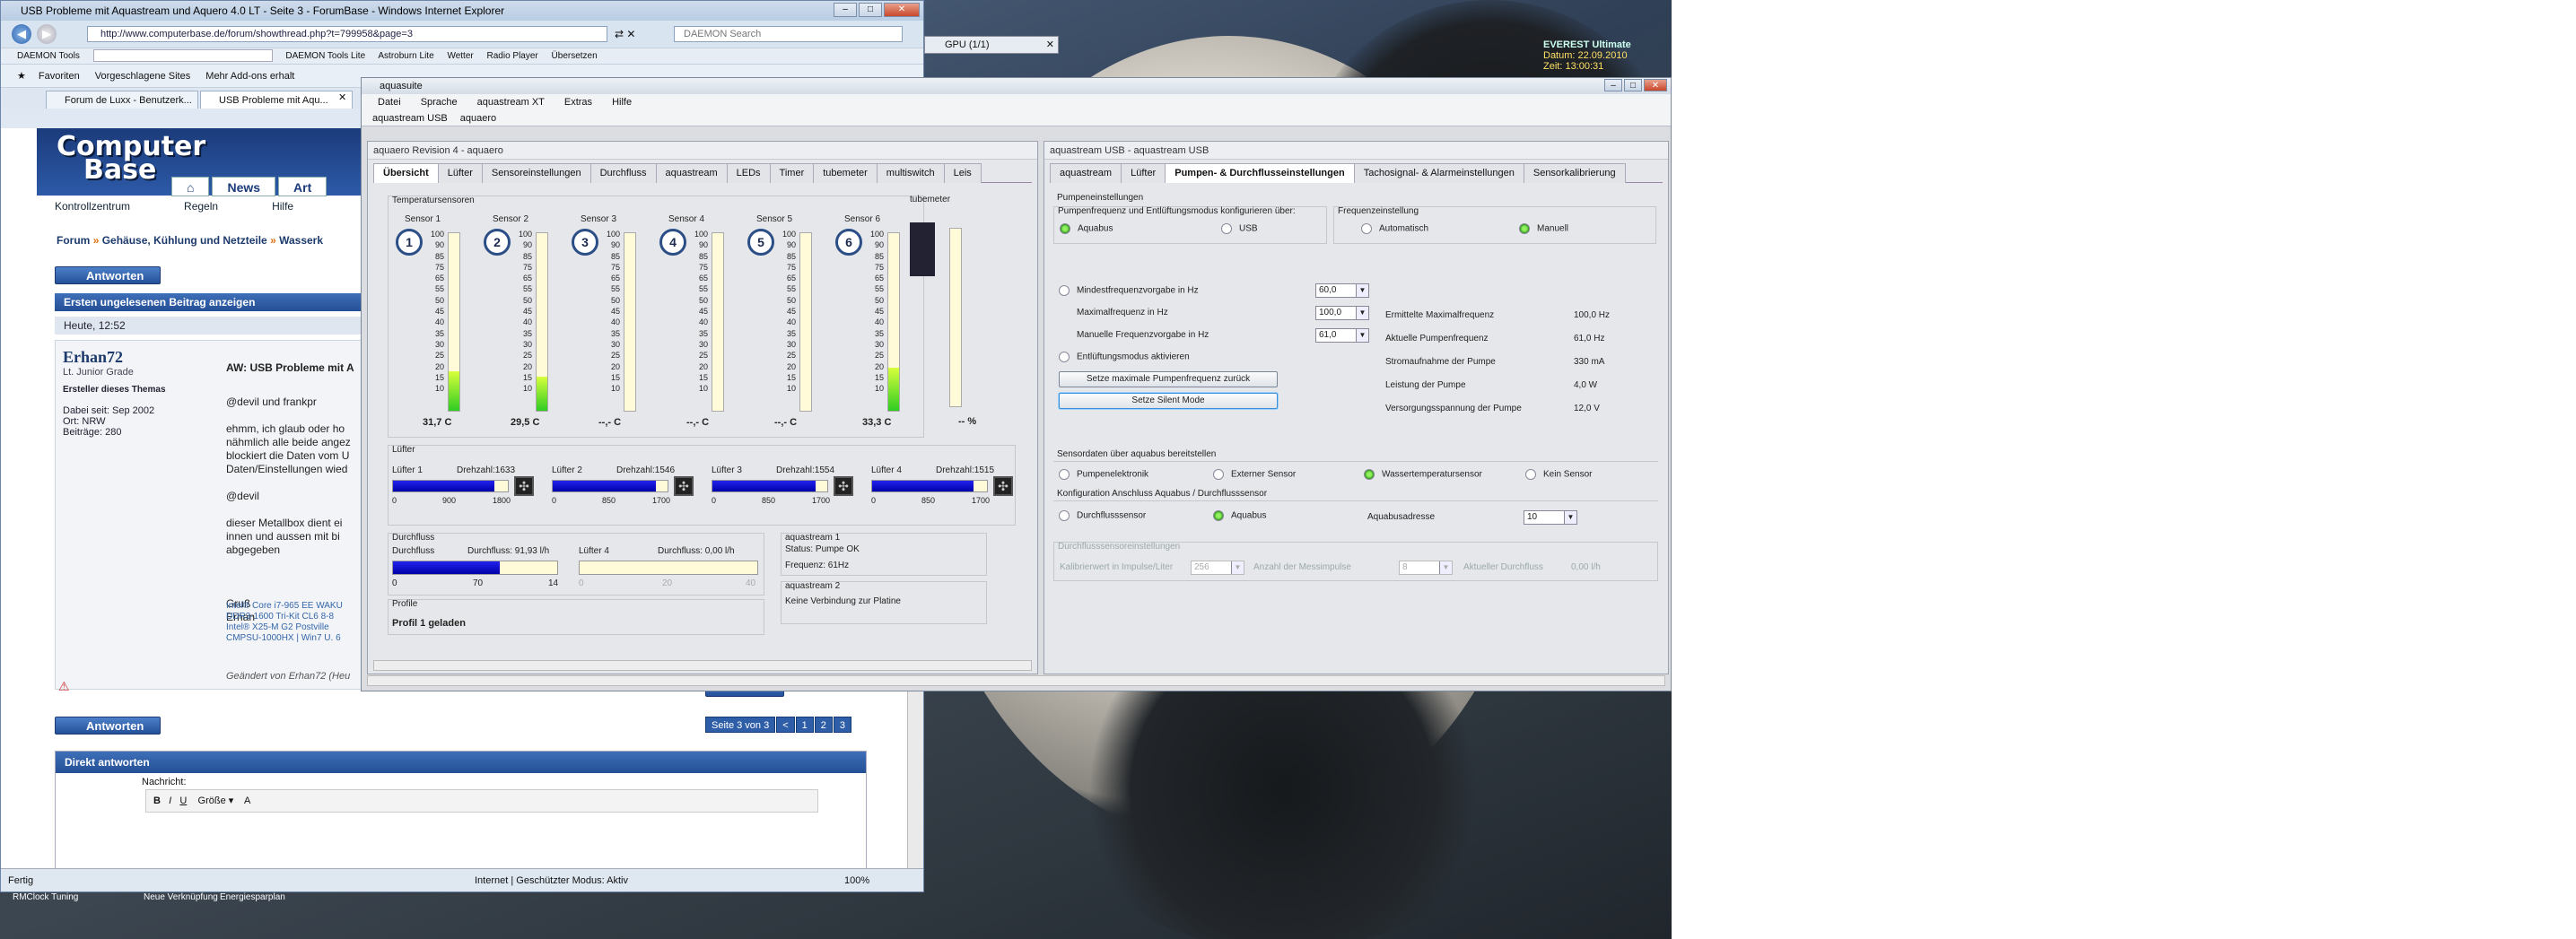  I want to click on tab-tubemeter: tubemeter, so click(846, 173).